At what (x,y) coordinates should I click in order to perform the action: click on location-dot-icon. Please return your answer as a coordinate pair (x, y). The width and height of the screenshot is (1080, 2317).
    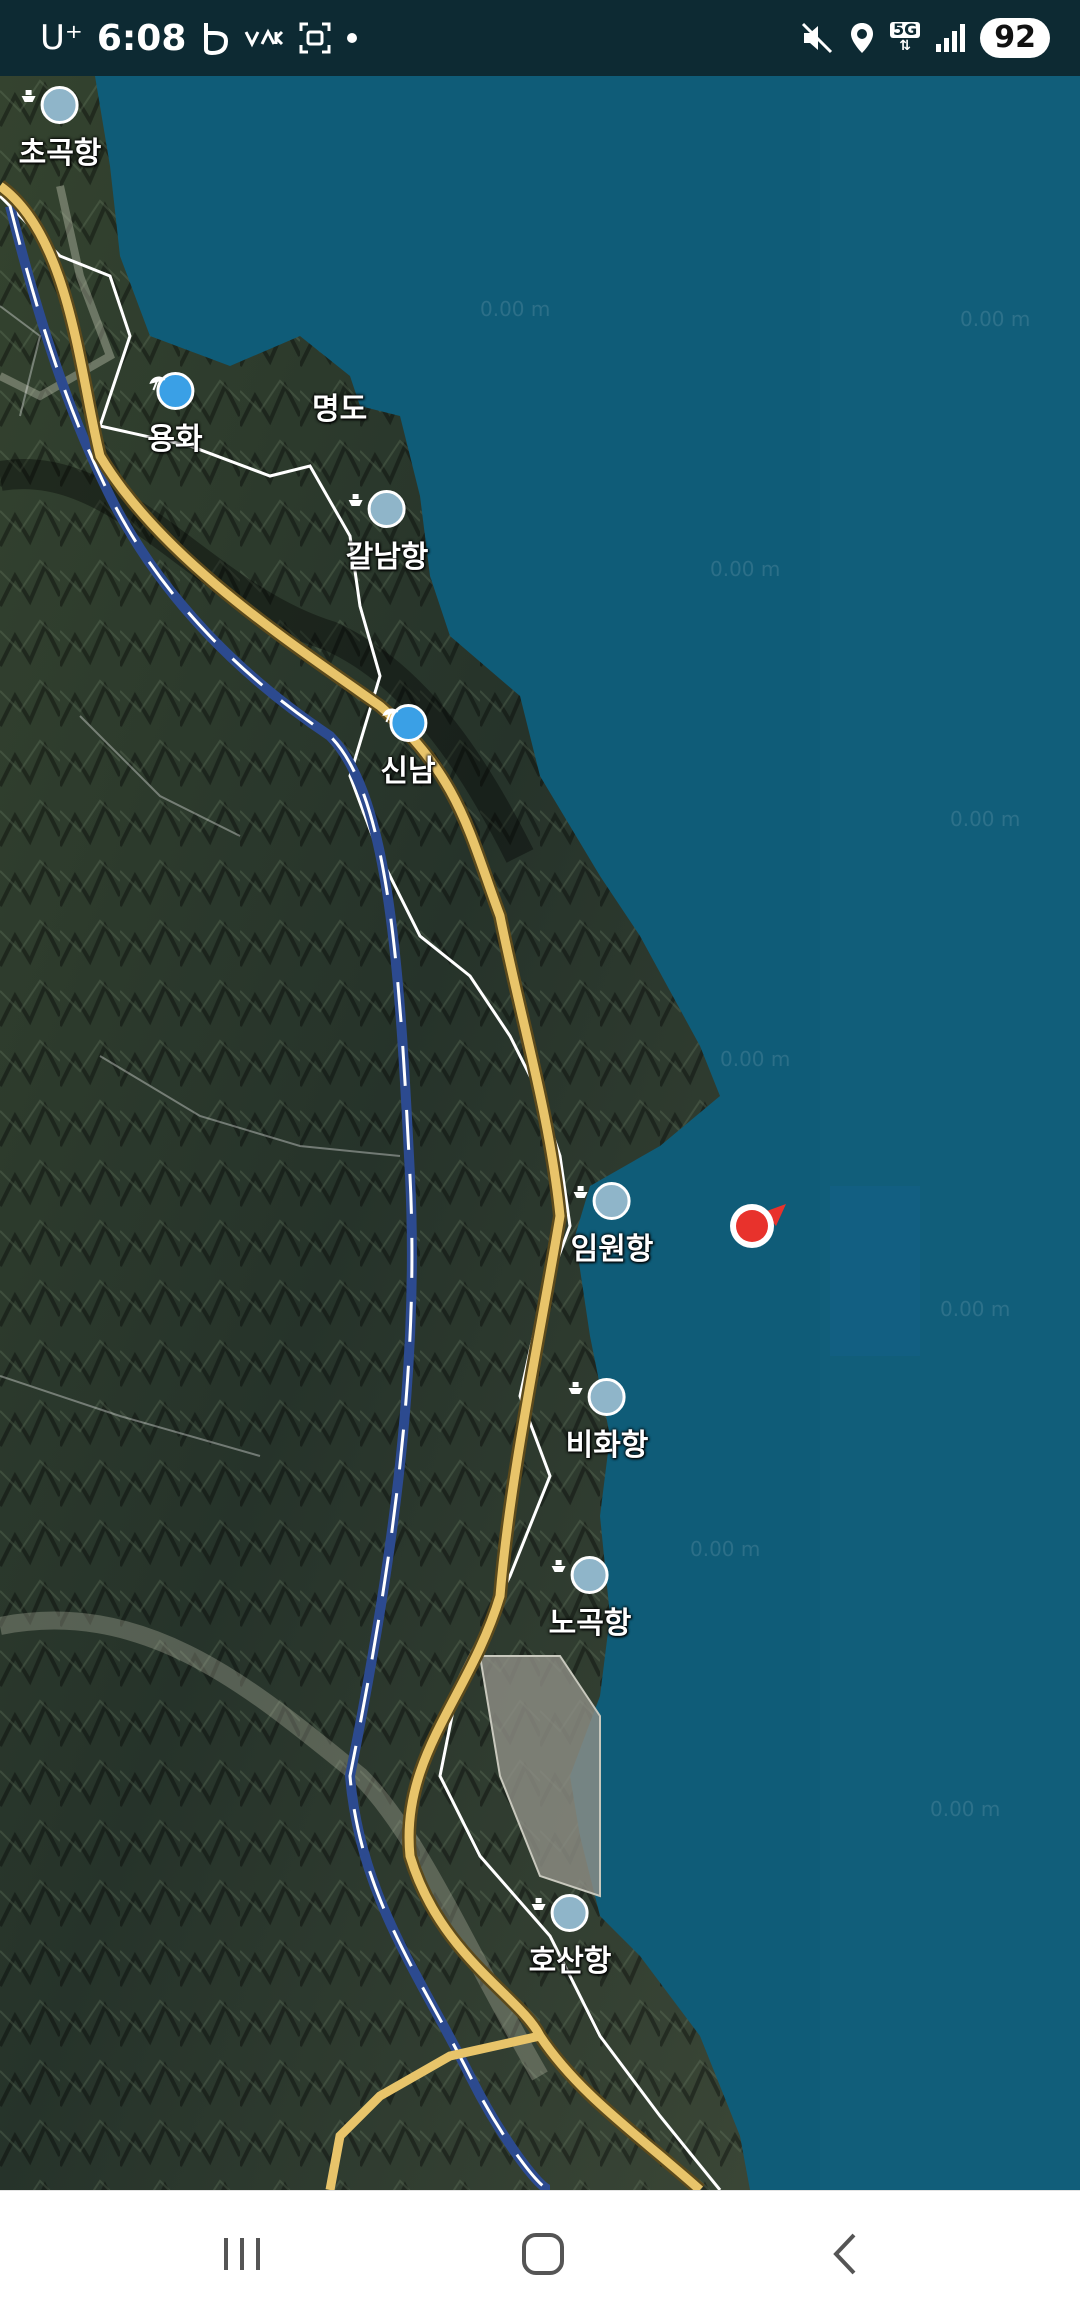
    Looking at the image, I should click on (757, 1225).